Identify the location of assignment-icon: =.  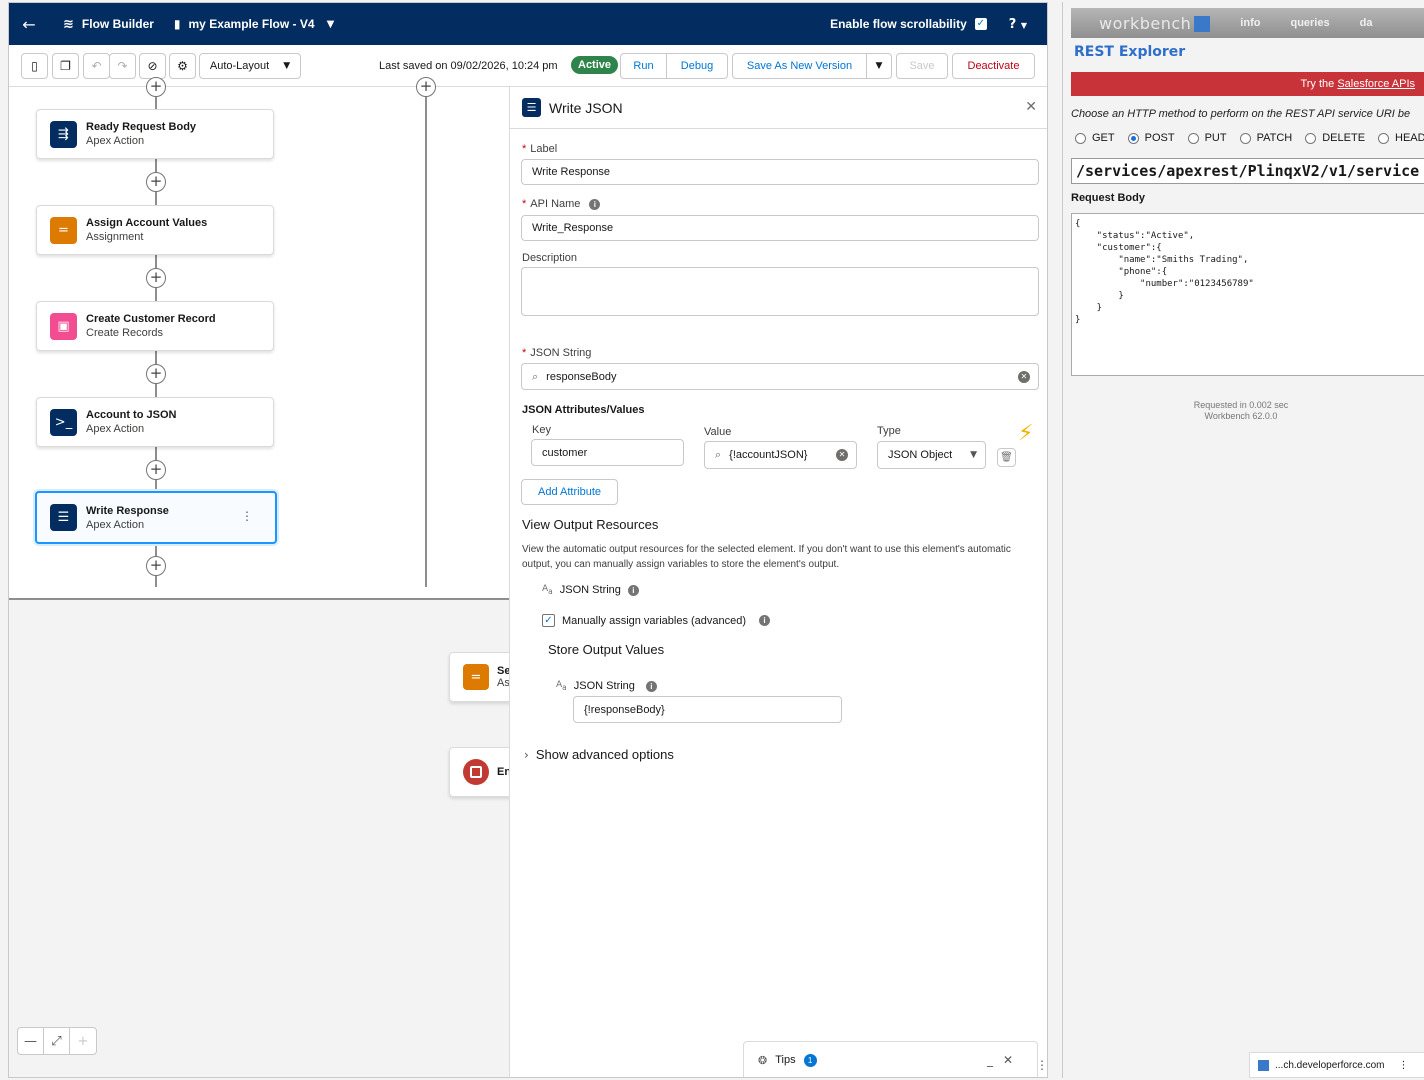
(476, 677).